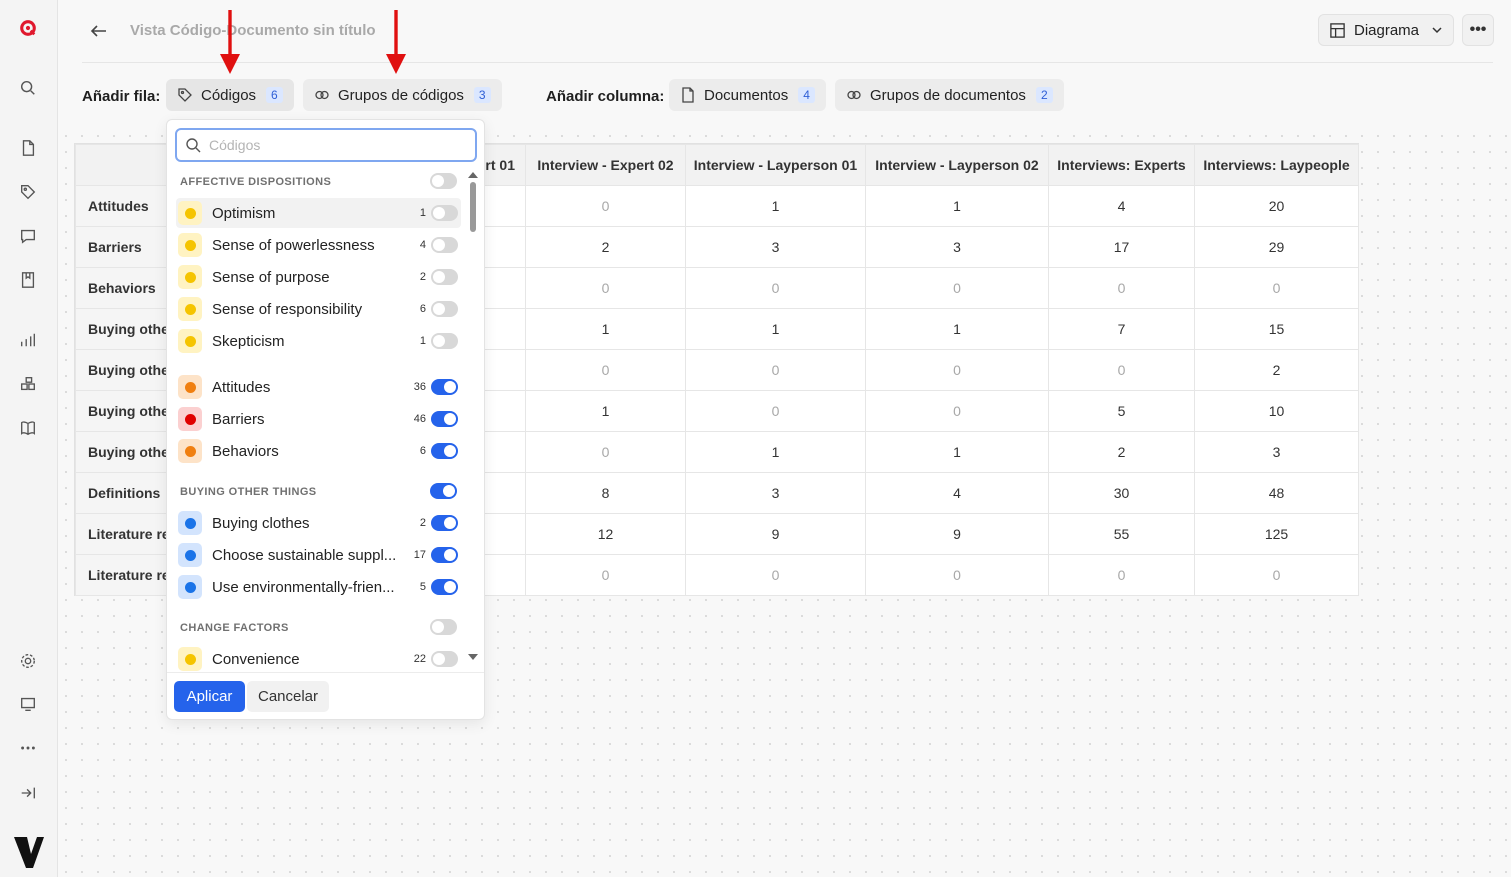 This screenshot has width=1511, height=877. What do you see at coordinates (473, 175) in the screenshot?
I see `scroll-up-icon` at bounding box center [473, 175].